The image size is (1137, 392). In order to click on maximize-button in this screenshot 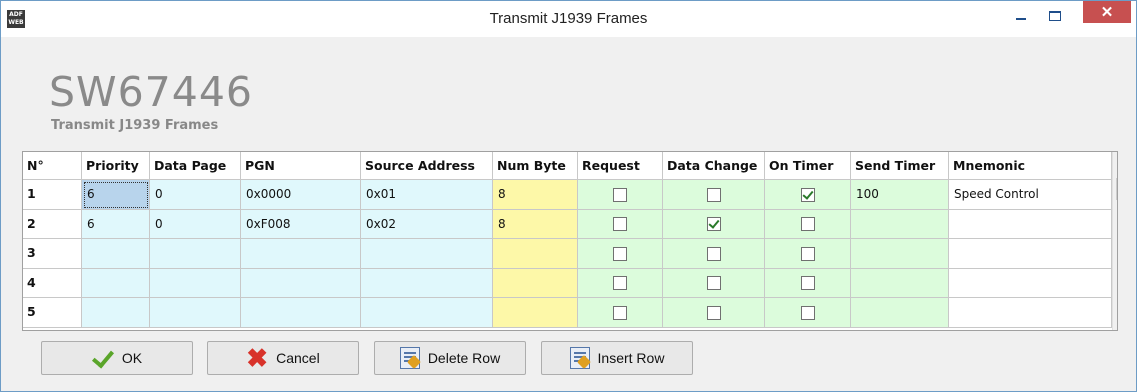, I will do `click(1055, 16)`.